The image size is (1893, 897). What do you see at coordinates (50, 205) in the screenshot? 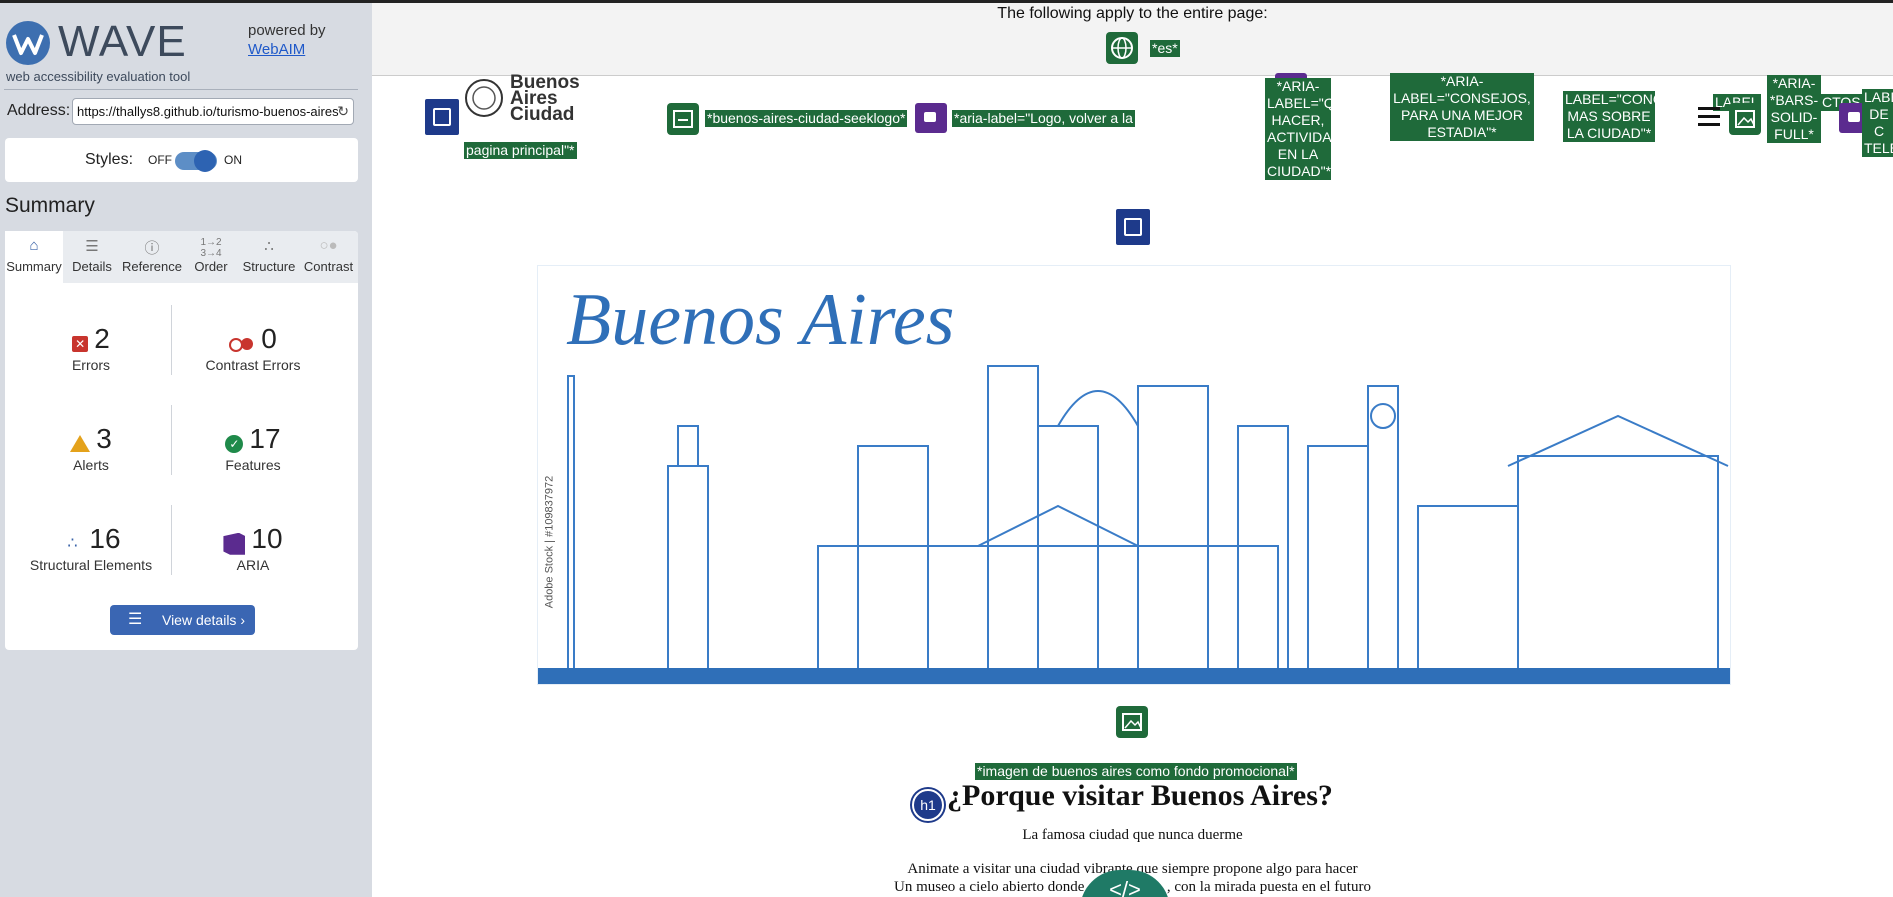
I see `summary-heading: Summary` at bounding box center [50, 205].